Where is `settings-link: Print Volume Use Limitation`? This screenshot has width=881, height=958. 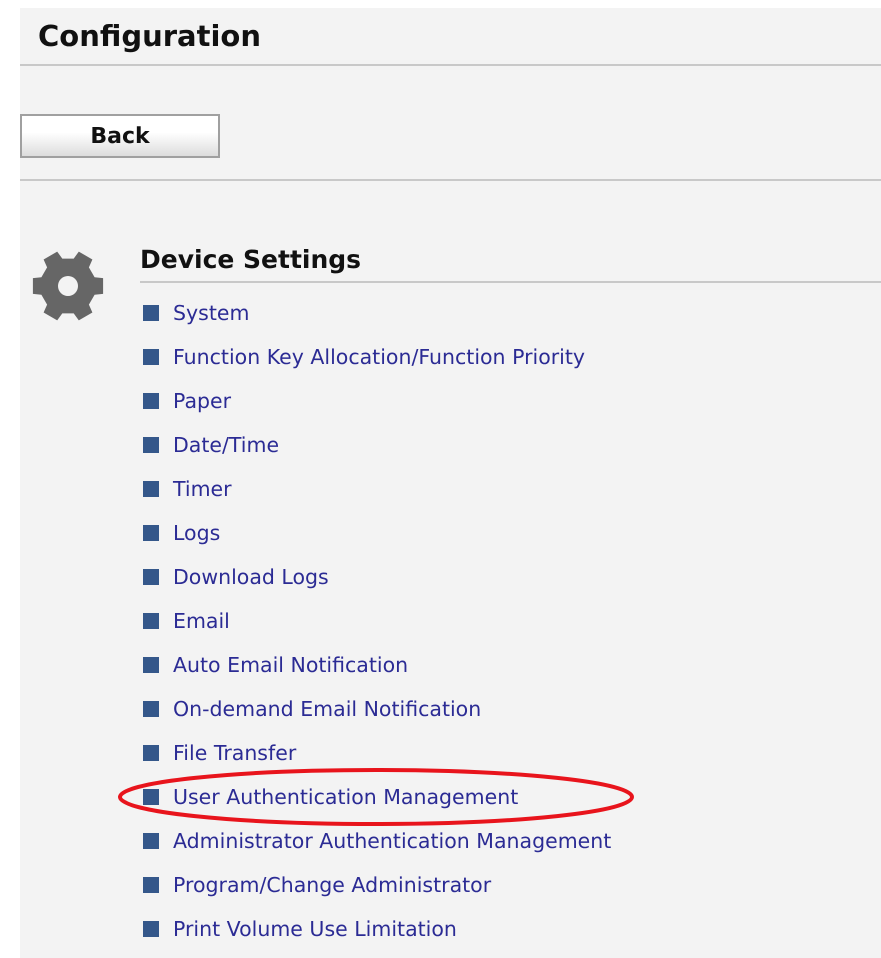 settings-link: Print Volume Use Limitation is located at coordinates (315, 929).